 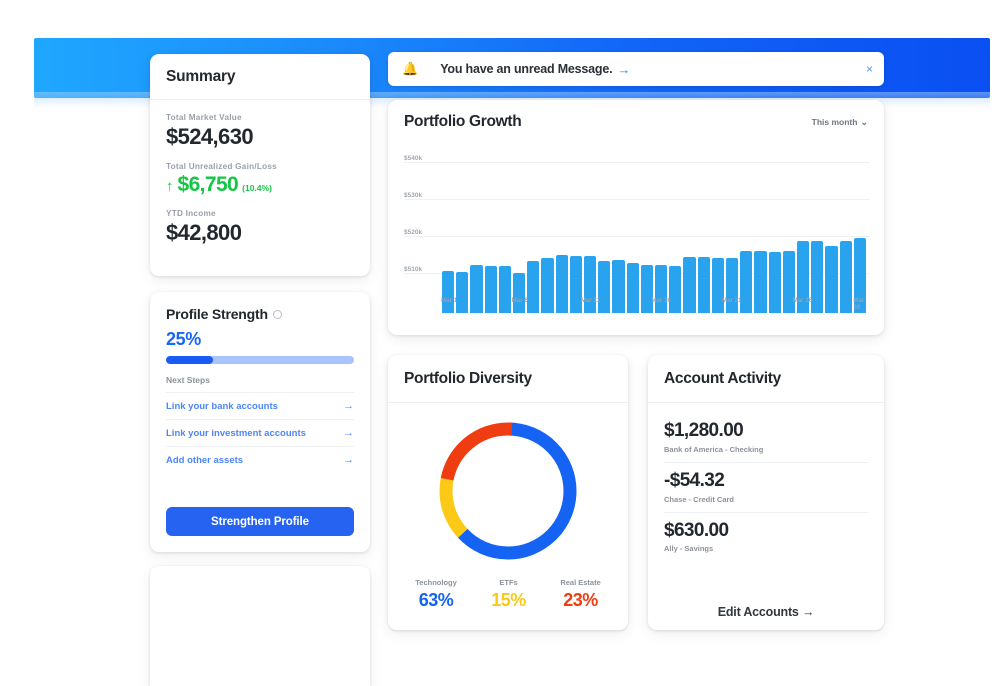 I want to click on legend-item: Technology 63%, so click(x=436, y=594).